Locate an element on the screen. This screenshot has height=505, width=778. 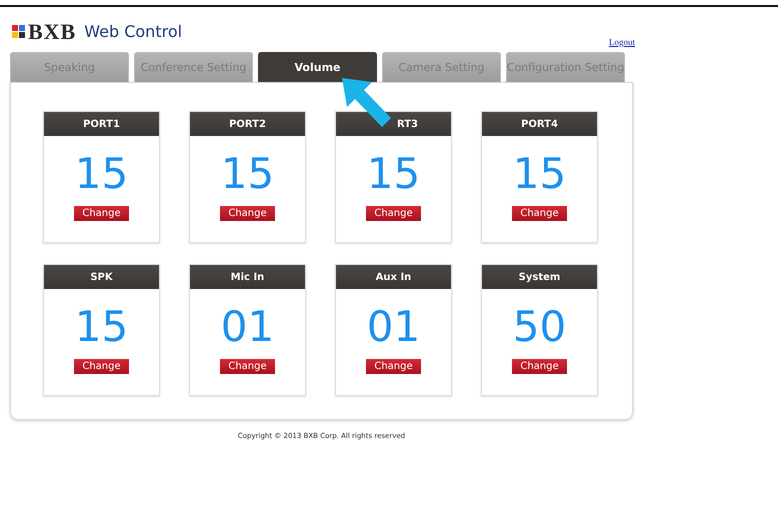
channel-name: SPK is located at coordinates (101, 277).